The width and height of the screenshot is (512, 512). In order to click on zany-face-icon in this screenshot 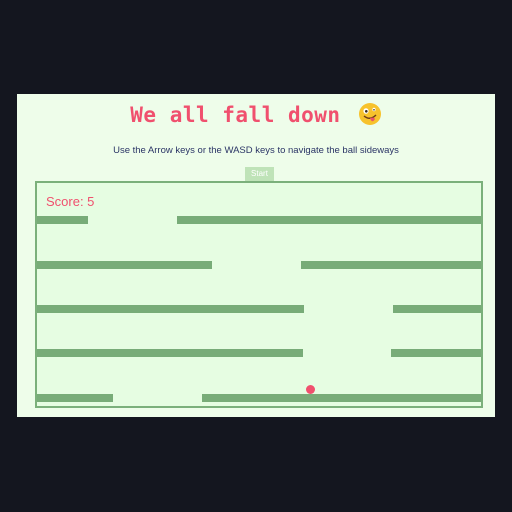, I will do `click(369, 114)`.